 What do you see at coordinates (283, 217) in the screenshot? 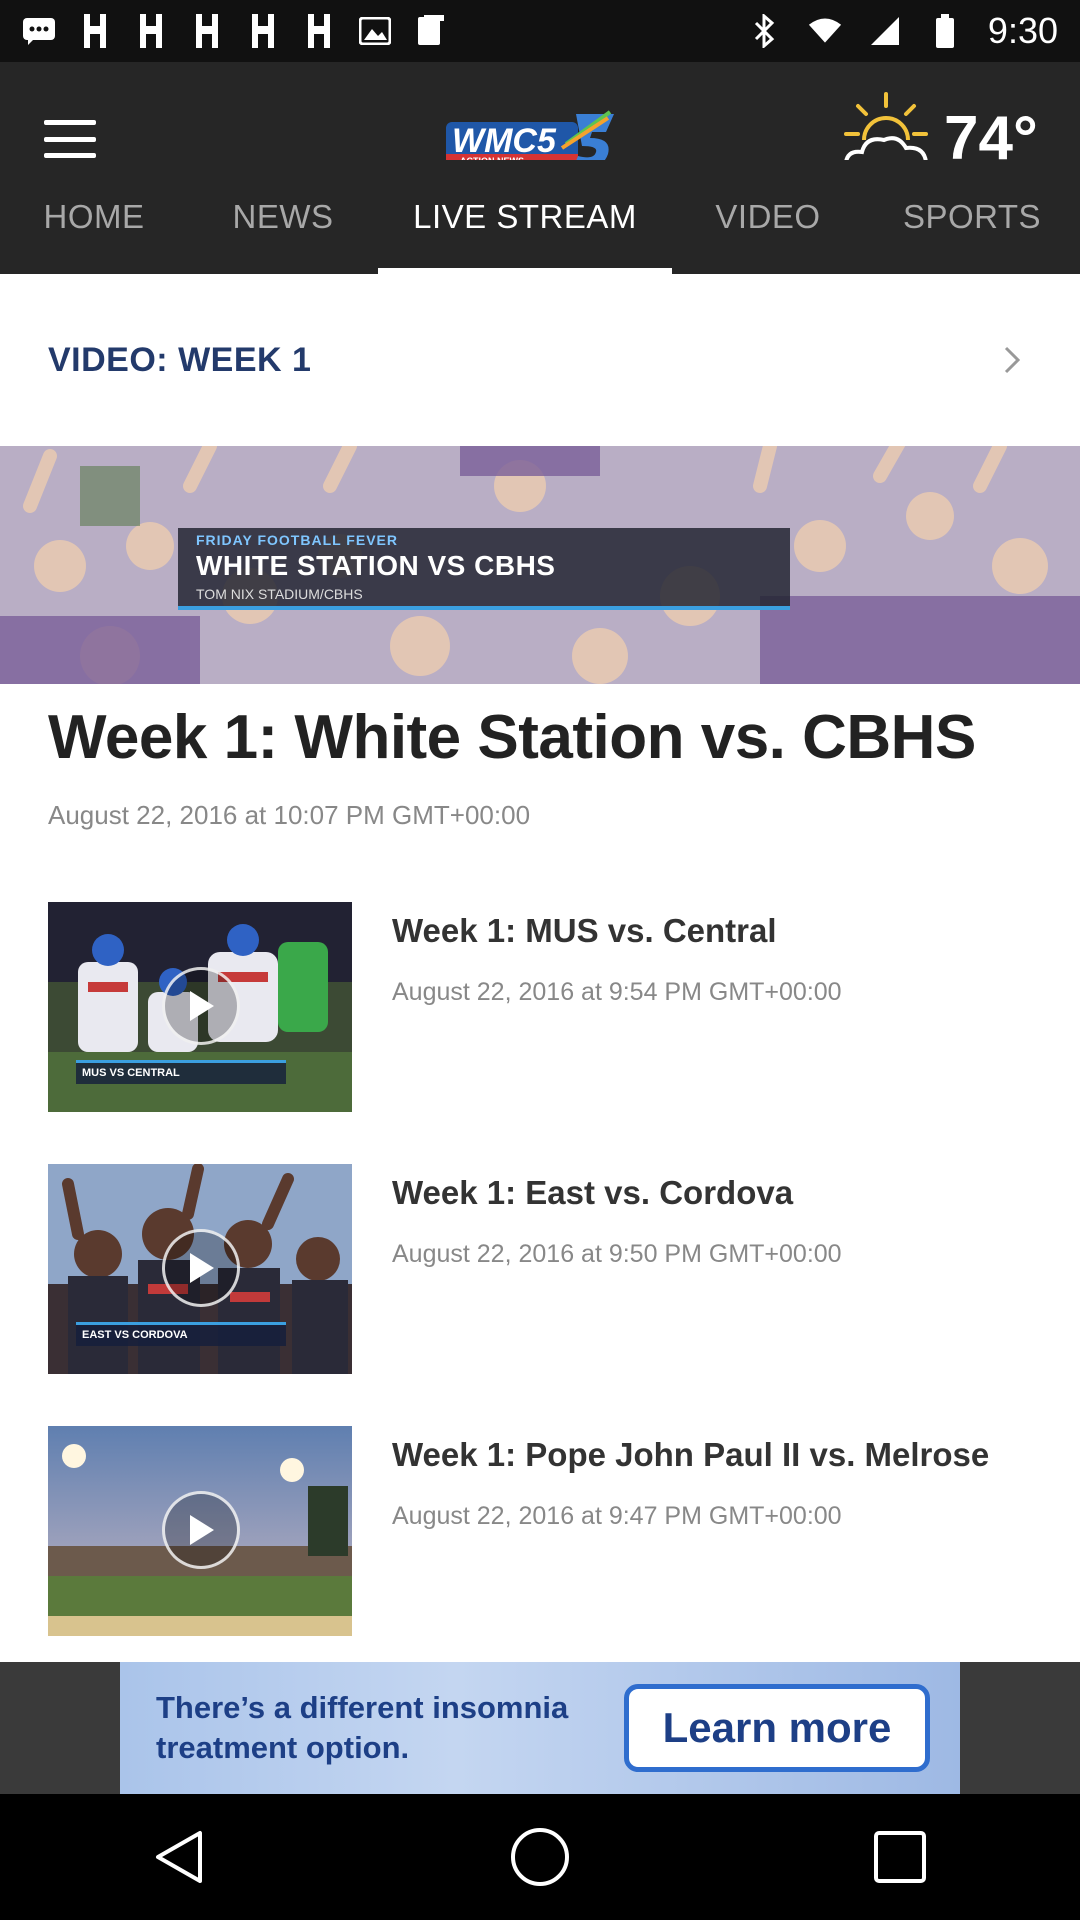
I see `tab-news: NEWS` at bounding box center [283, 217].